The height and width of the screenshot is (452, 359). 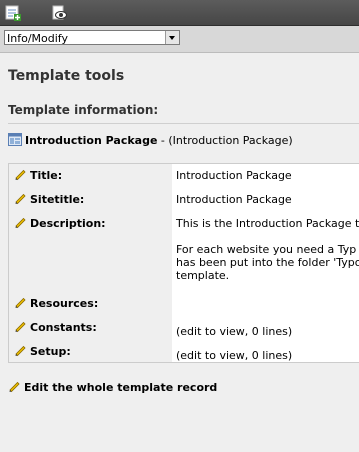 What do you see at coordinates (90, 199) in the screenshot?
I see `row-label: Sitetitle:` at bounding box center [90, 199].